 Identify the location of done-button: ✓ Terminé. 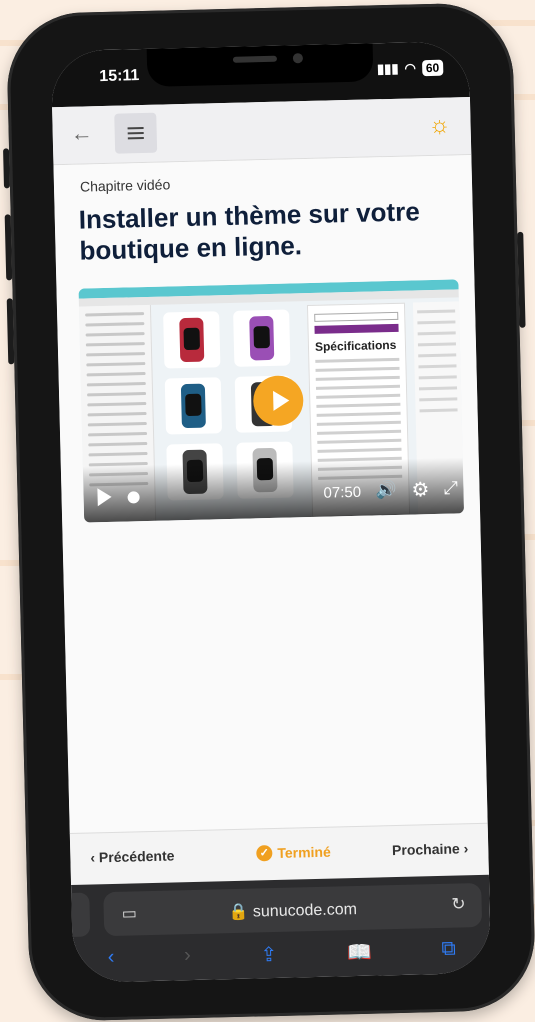
(293, 853).